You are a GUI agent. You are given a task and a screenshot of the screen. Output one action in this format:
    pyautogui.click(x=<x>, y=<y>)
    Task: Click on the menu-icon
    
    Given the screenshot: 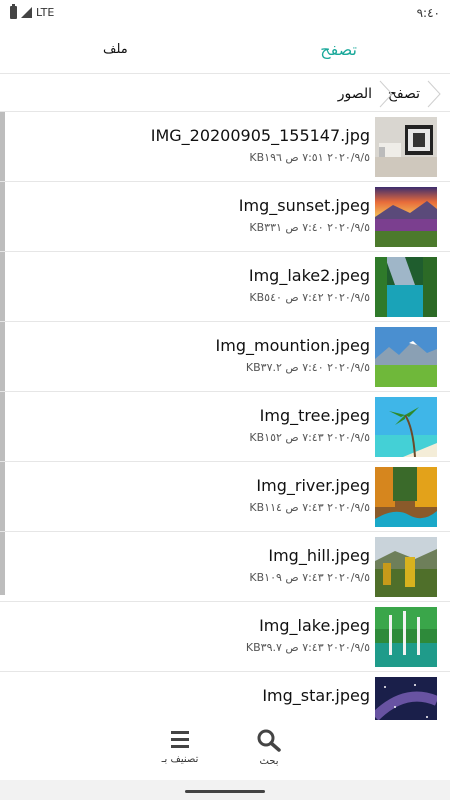 What is the action you would take?
    pyautogui.click(x=180, y=739)
    